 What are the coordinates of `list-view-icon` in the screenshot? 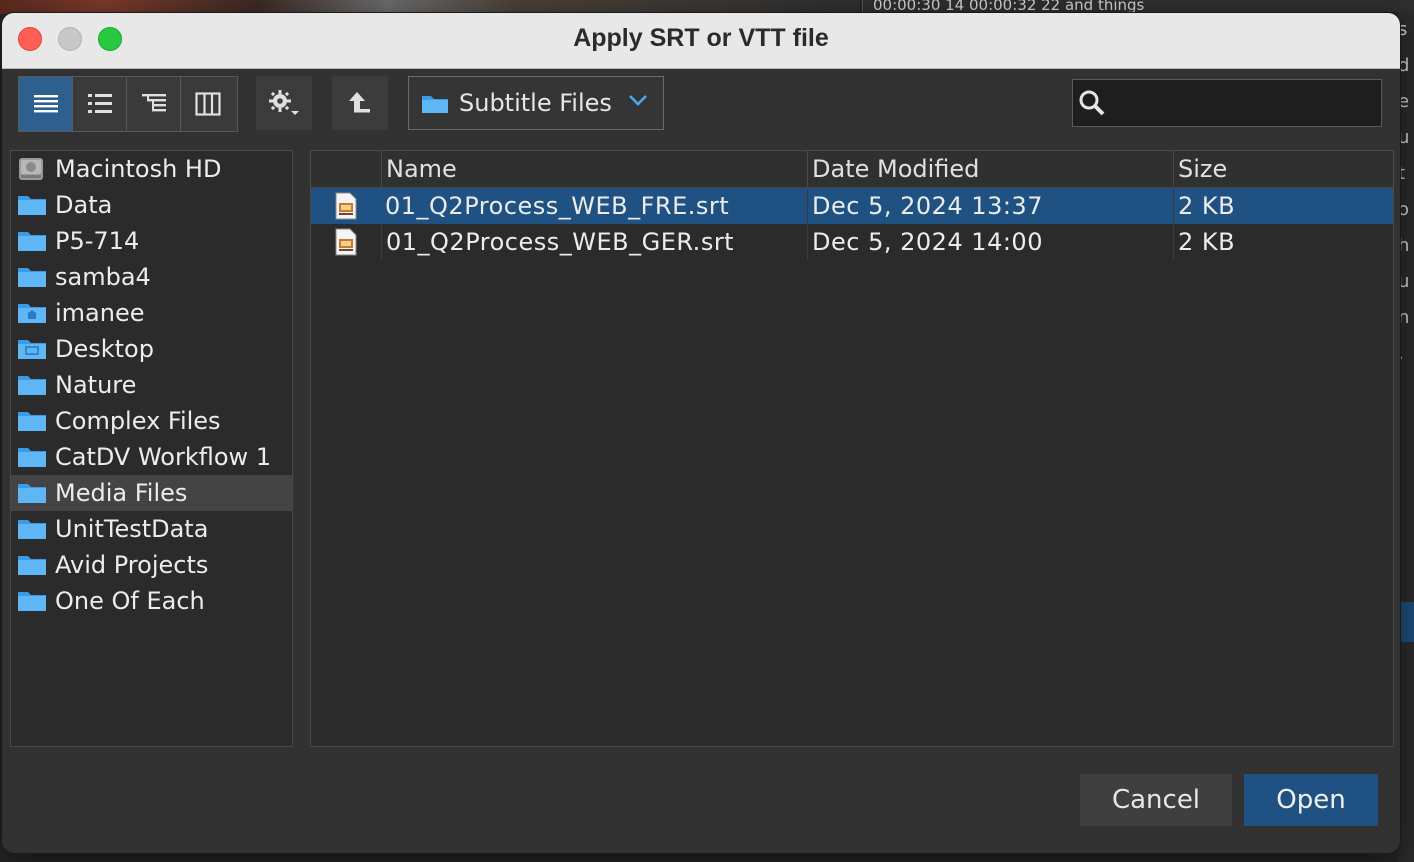 It's located at (45, 104).